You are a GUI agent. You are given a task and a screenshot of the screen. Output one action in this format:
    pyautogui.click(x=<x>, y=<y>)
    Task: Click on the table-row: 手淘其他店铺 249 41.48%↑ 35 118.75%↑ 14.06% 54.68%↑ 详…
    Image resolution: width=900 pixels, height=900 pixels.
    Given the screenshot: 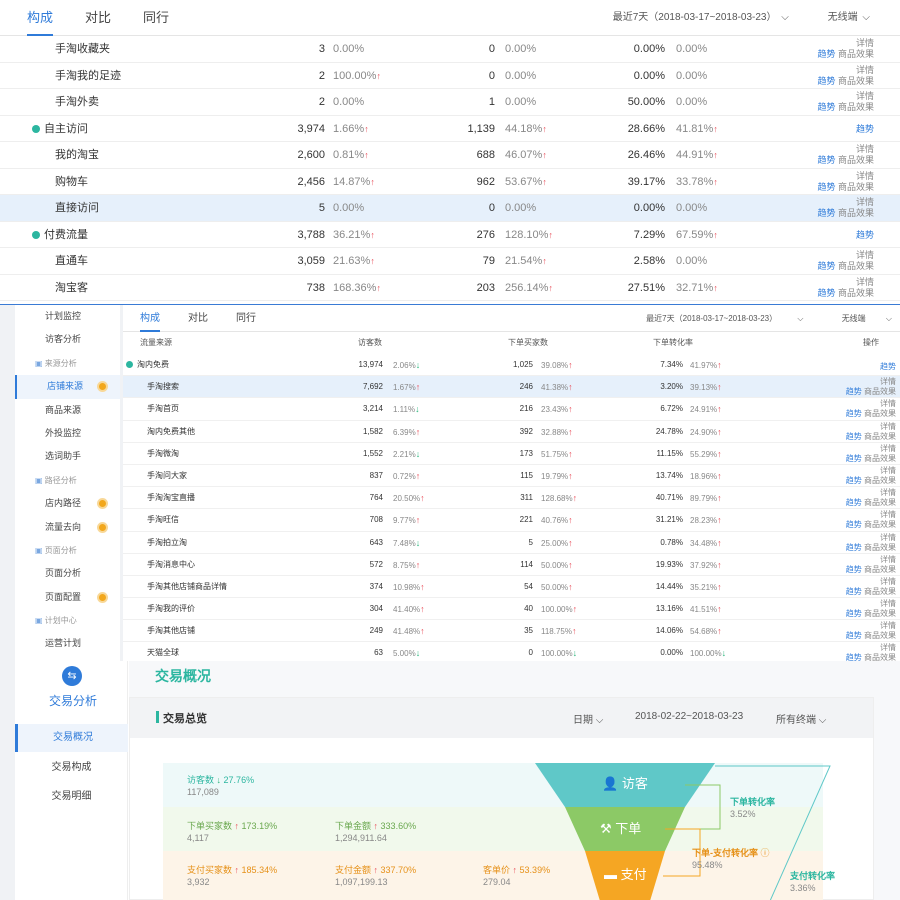 What is the action you would take?
    pyautogui.click(x=511, y=631)
    